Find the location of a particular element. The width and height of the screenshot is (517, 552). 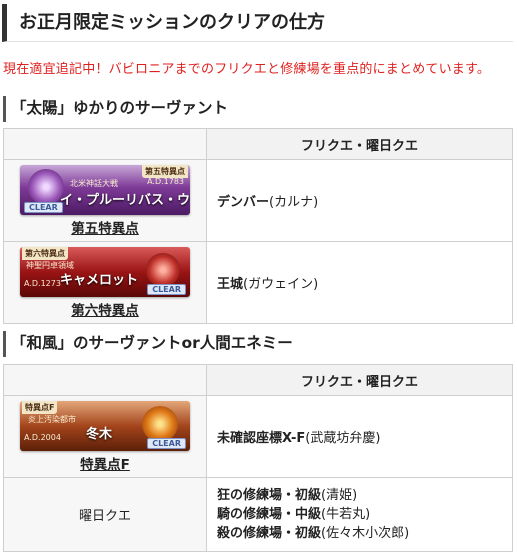

singularity-6-banner: 第六特異点 神聖円卓領域 A.D.1273 キャメロット CLEAR is located at coordinates (105, 271).